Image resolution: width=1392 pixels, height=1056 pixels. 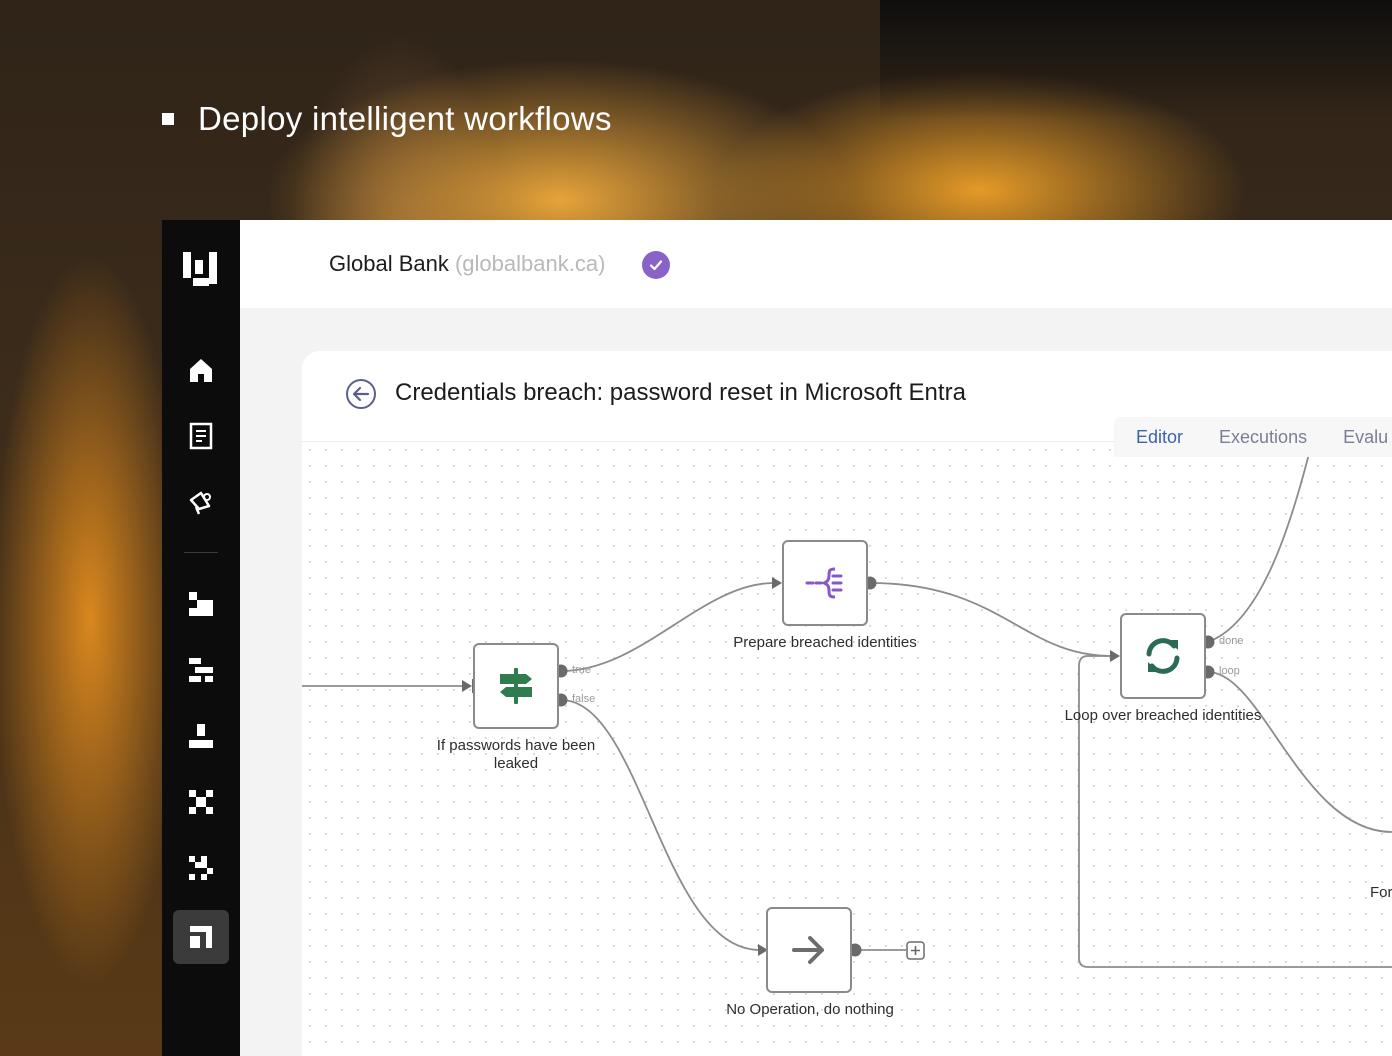 I want to click on node-if-passwords-leaked, so click(x=516, y=686).